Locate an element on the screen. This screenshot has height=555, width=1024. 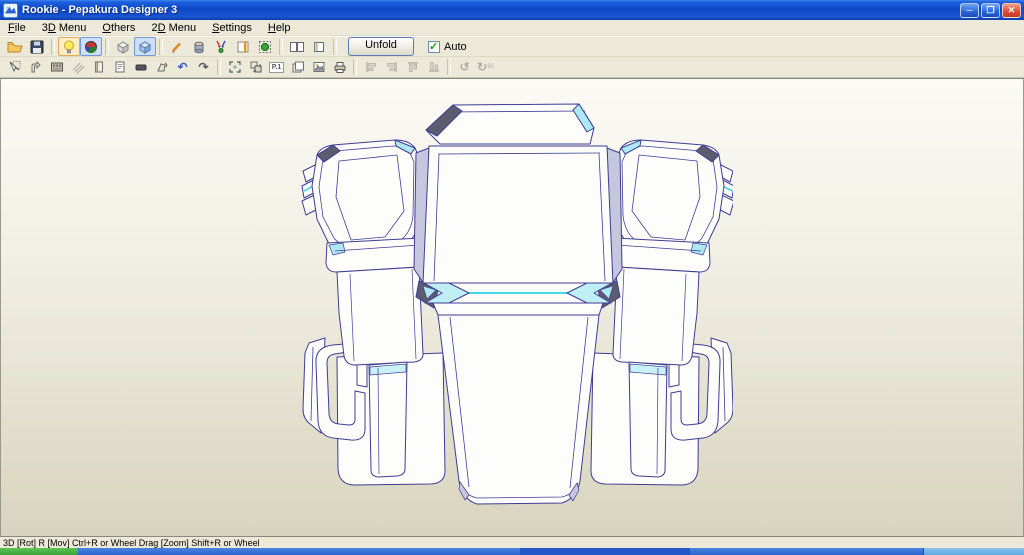
maximize-button: ❐ is located at coordinates (990, 10).